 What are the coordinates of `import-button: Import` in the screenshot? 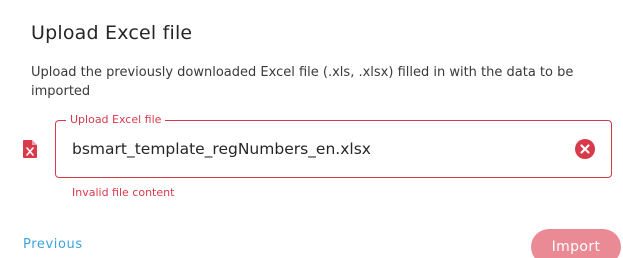 It's located at (576, 243).